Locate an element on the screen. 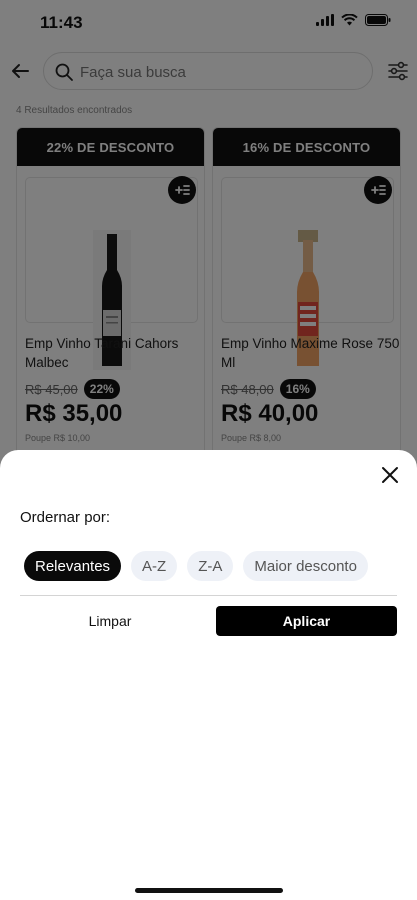 This screenshot has width=417, height=900. close-icon is located at coordinates (390, 475).